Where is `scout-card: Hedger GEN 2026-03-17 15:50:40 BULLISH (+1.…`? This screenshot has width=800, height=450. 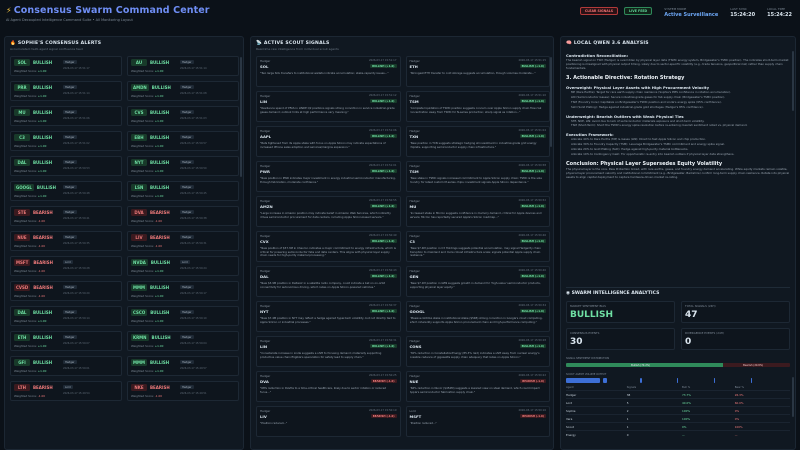
scout-card: Hedger GEN 2026-03-17 15:50:40 BULLISH (+1.… is located at coordinates (477, 281).